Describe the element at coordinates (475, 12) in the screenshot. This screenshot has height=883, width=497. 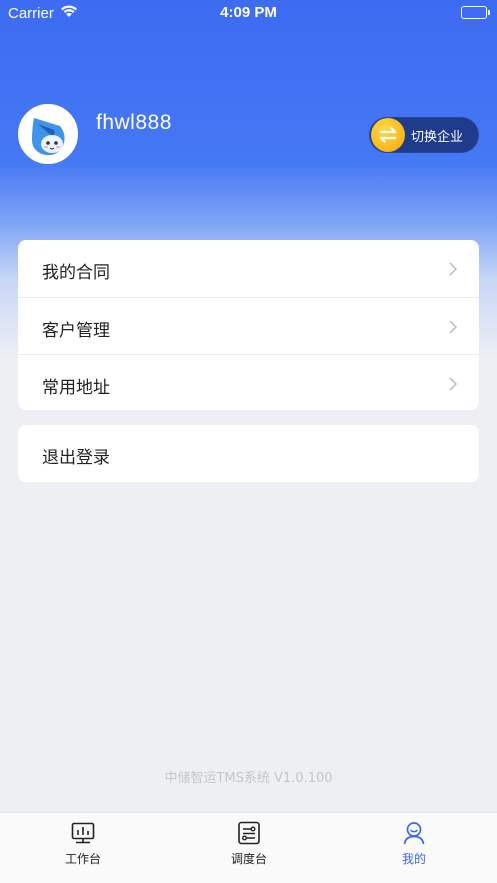
I see `battery-icon` at that location.